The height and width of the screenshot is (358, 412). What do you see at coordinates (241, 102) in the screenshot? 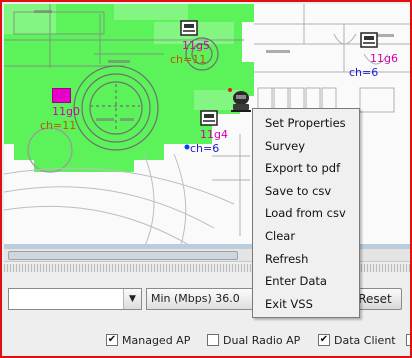
I see `client-device-icon` at bounding box center [241, 102].